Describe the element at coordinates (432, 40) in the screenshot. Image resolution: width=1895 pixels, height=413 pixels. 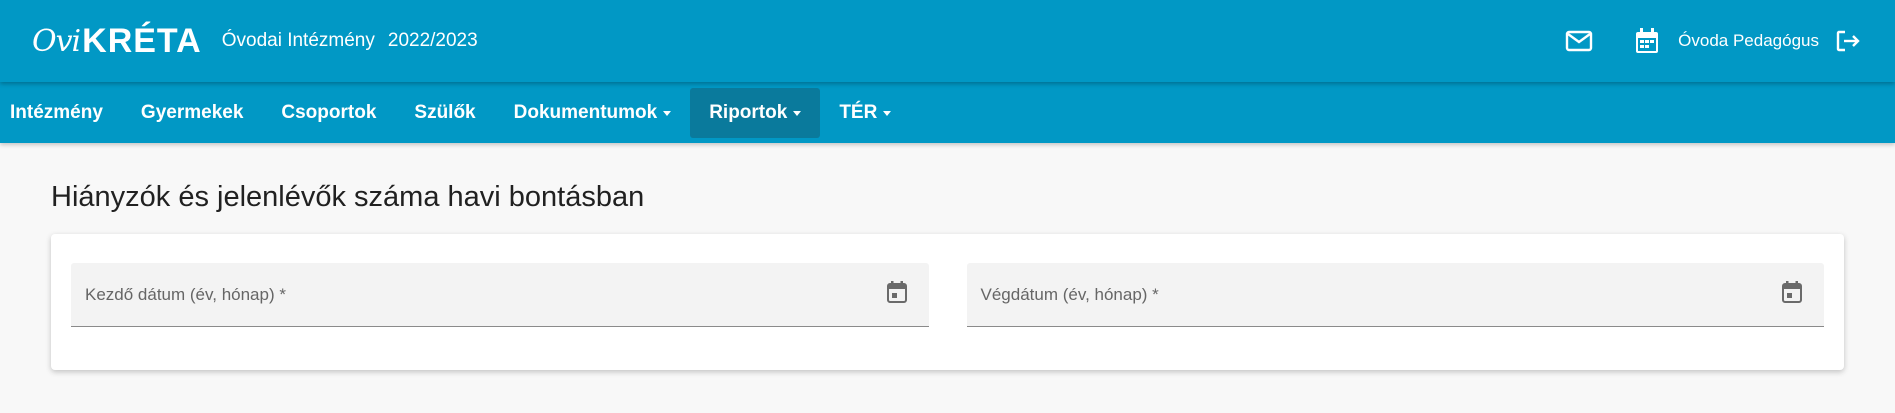
I see `school-year: 2022/2023` at that location.